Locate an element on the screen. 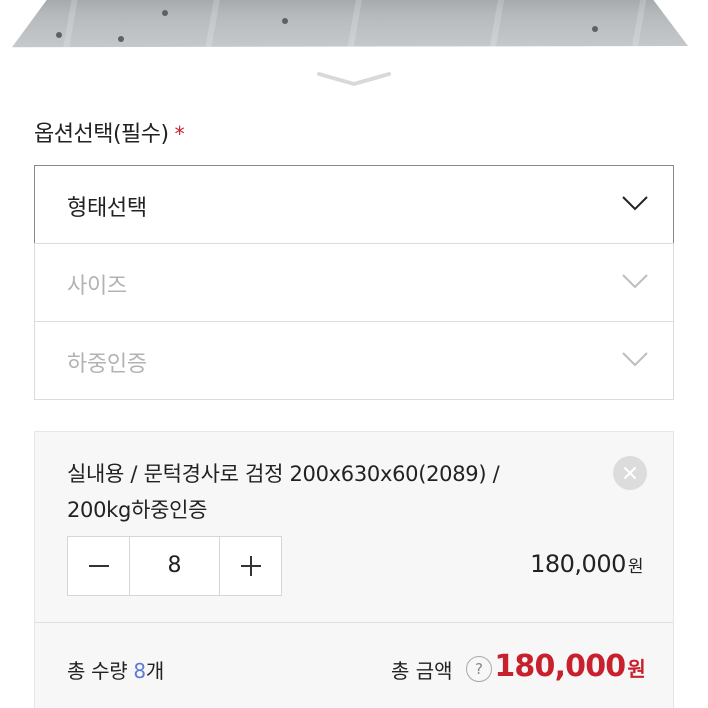 Image resolution: width=708 pixels, height=708 pixels. product-photo is located at coordinates (350, 24).